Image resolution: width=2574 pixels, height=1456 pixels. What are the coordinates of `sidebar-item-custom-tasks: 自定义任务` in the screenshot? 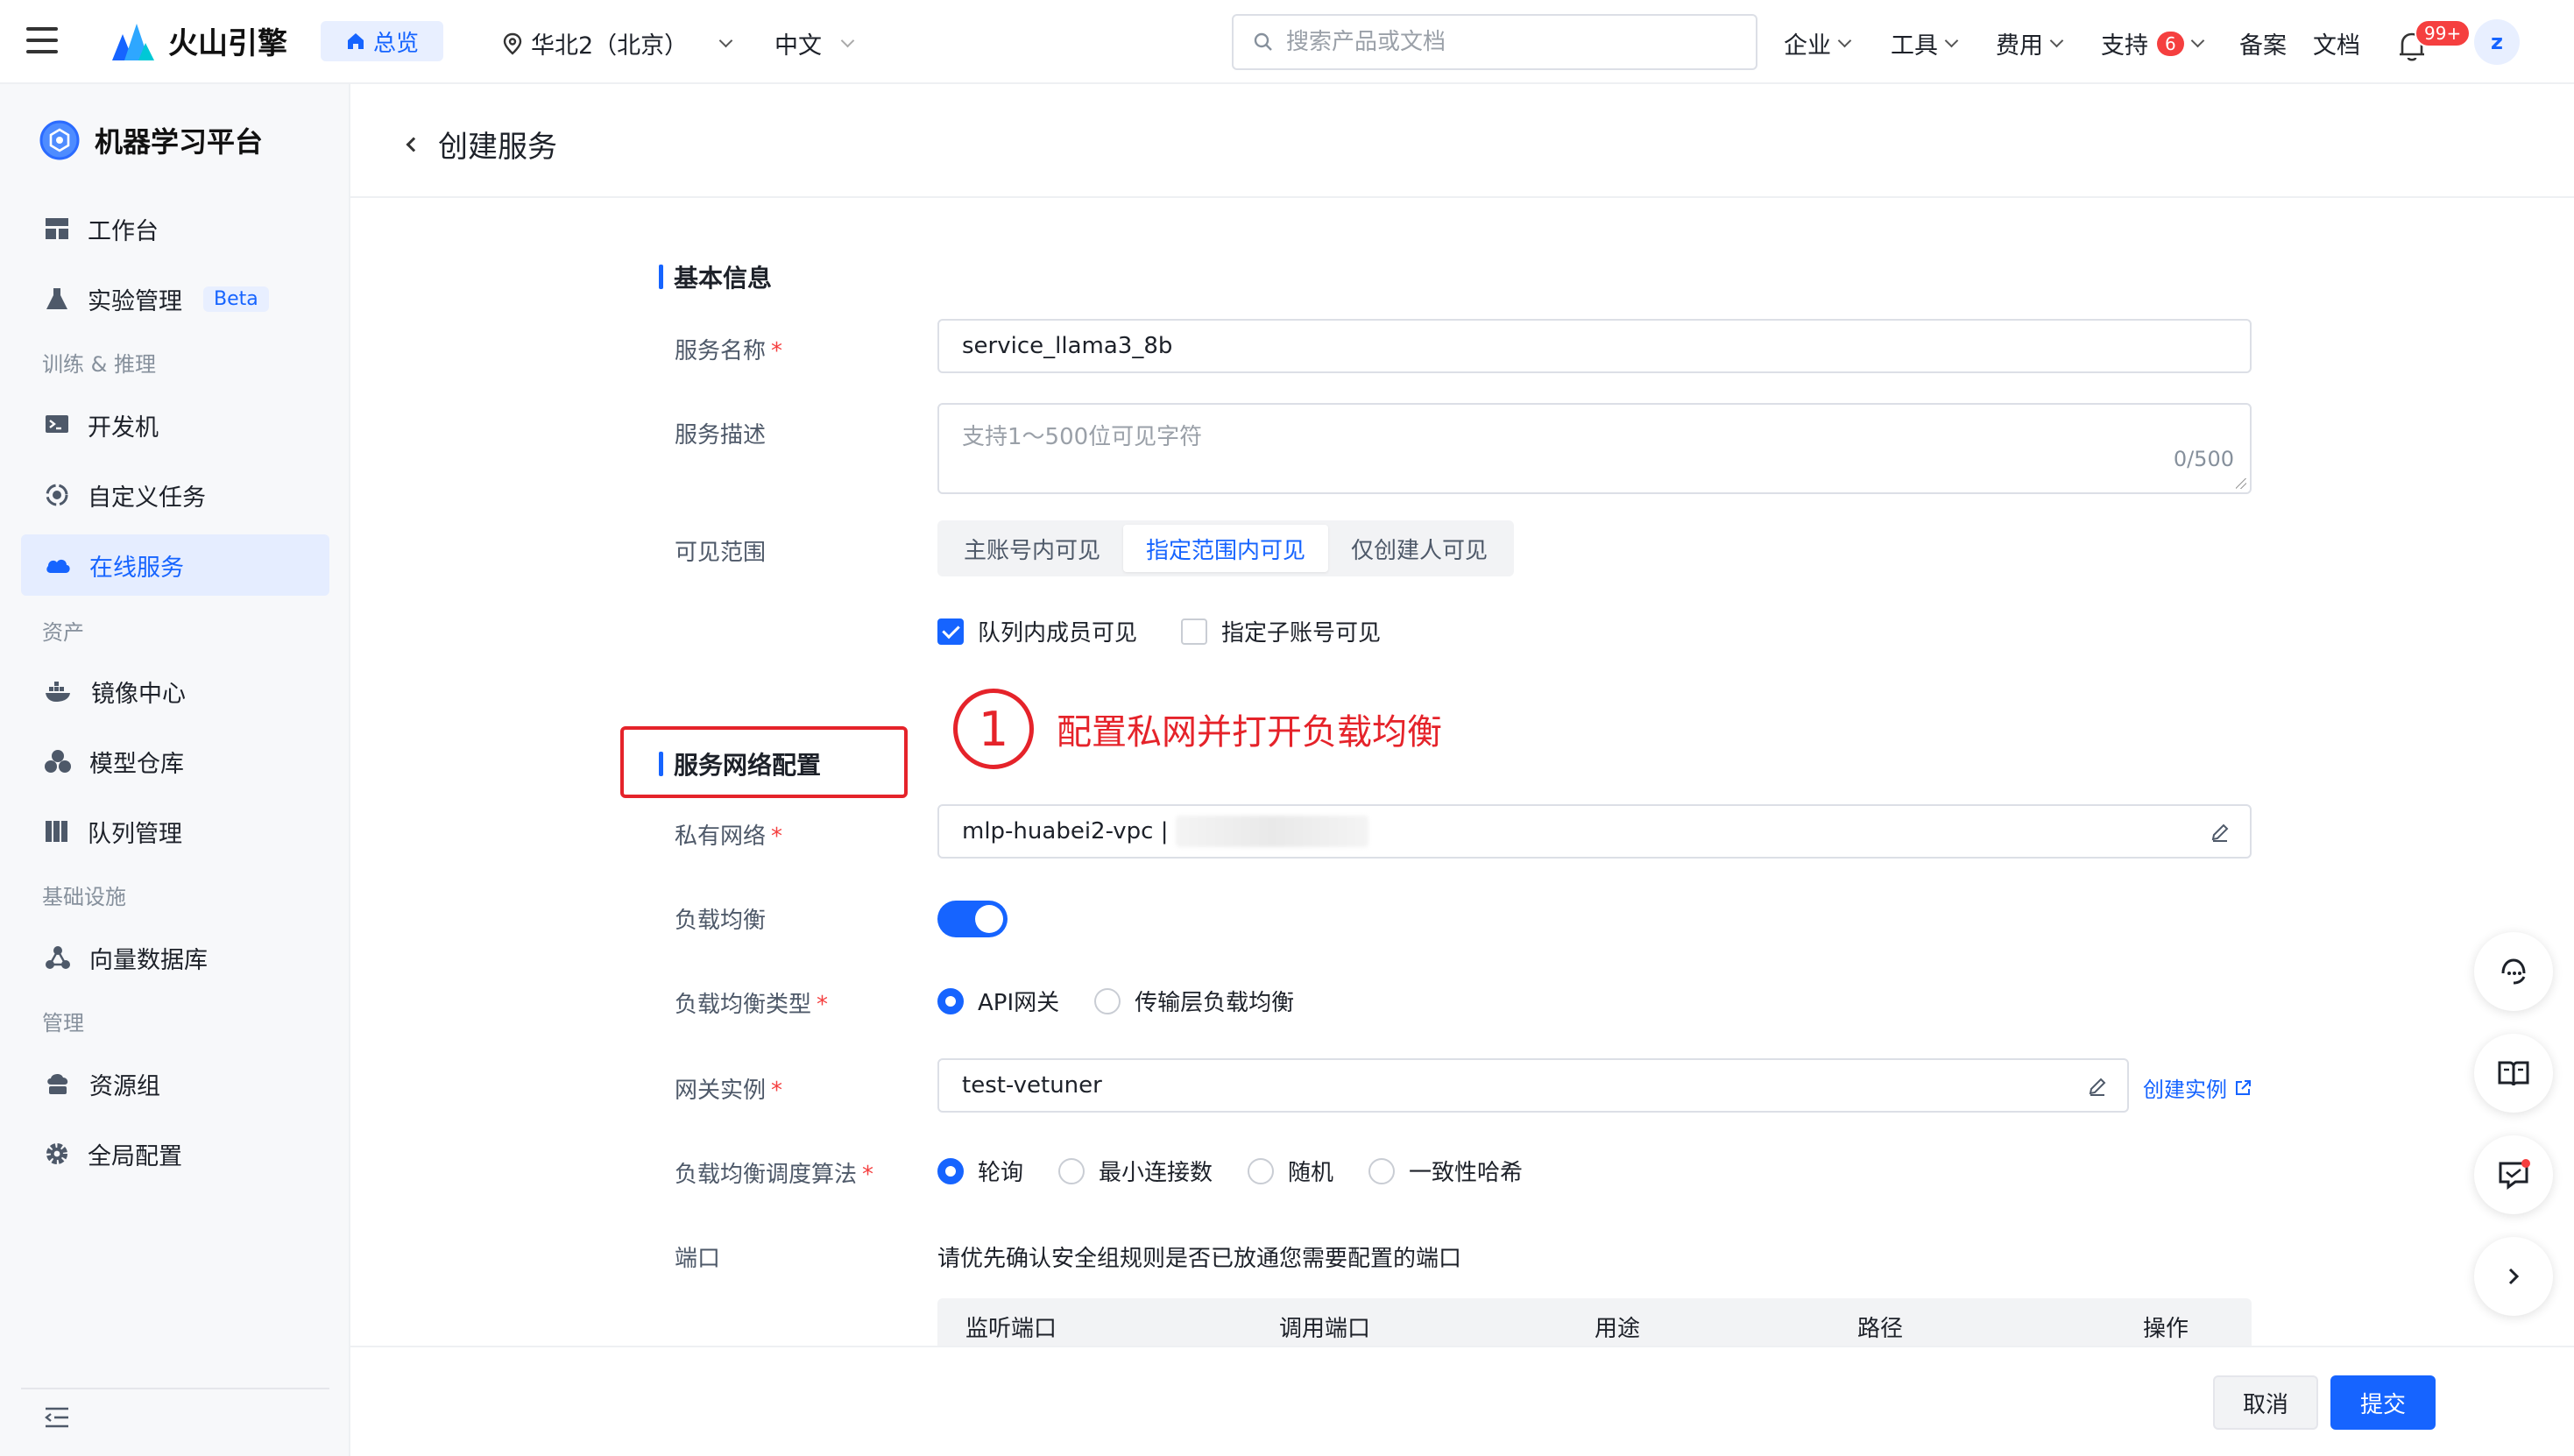 It's located at (175, 495).